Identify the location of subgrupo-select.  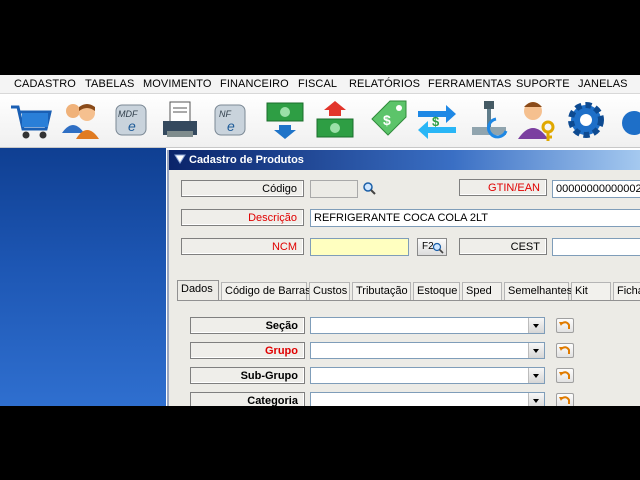
(427, 375).